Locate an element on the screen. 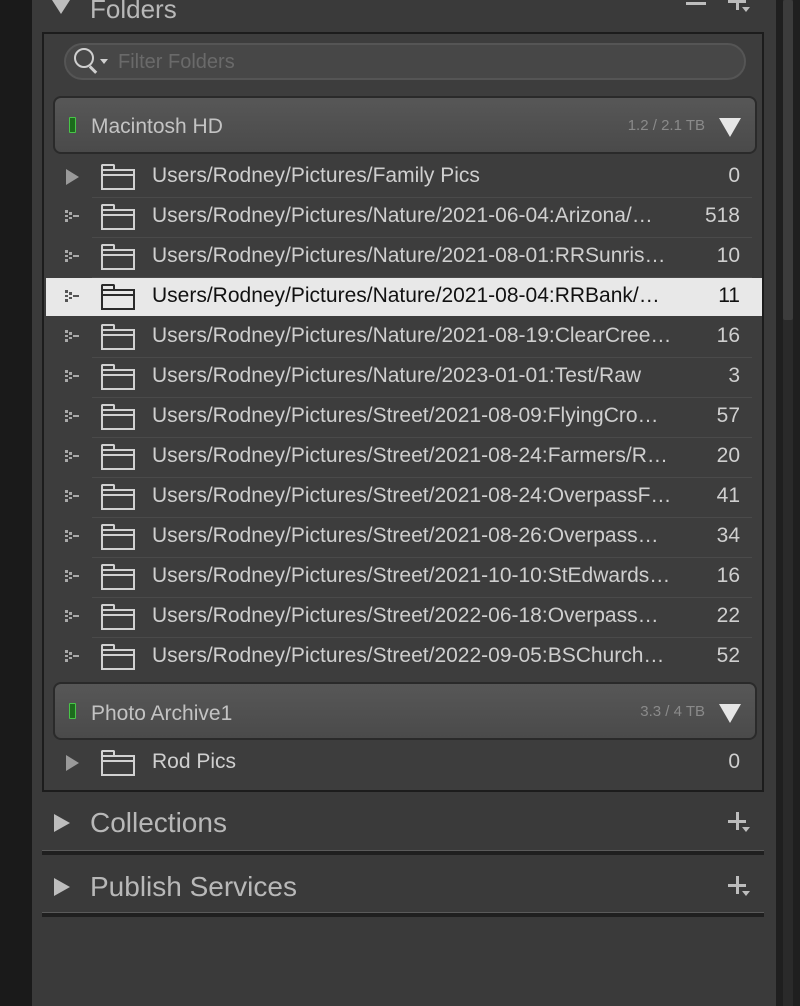 This screenshot has width=800, height=1006. folder-photo-count: 22 is located at coordinates (728, 615).